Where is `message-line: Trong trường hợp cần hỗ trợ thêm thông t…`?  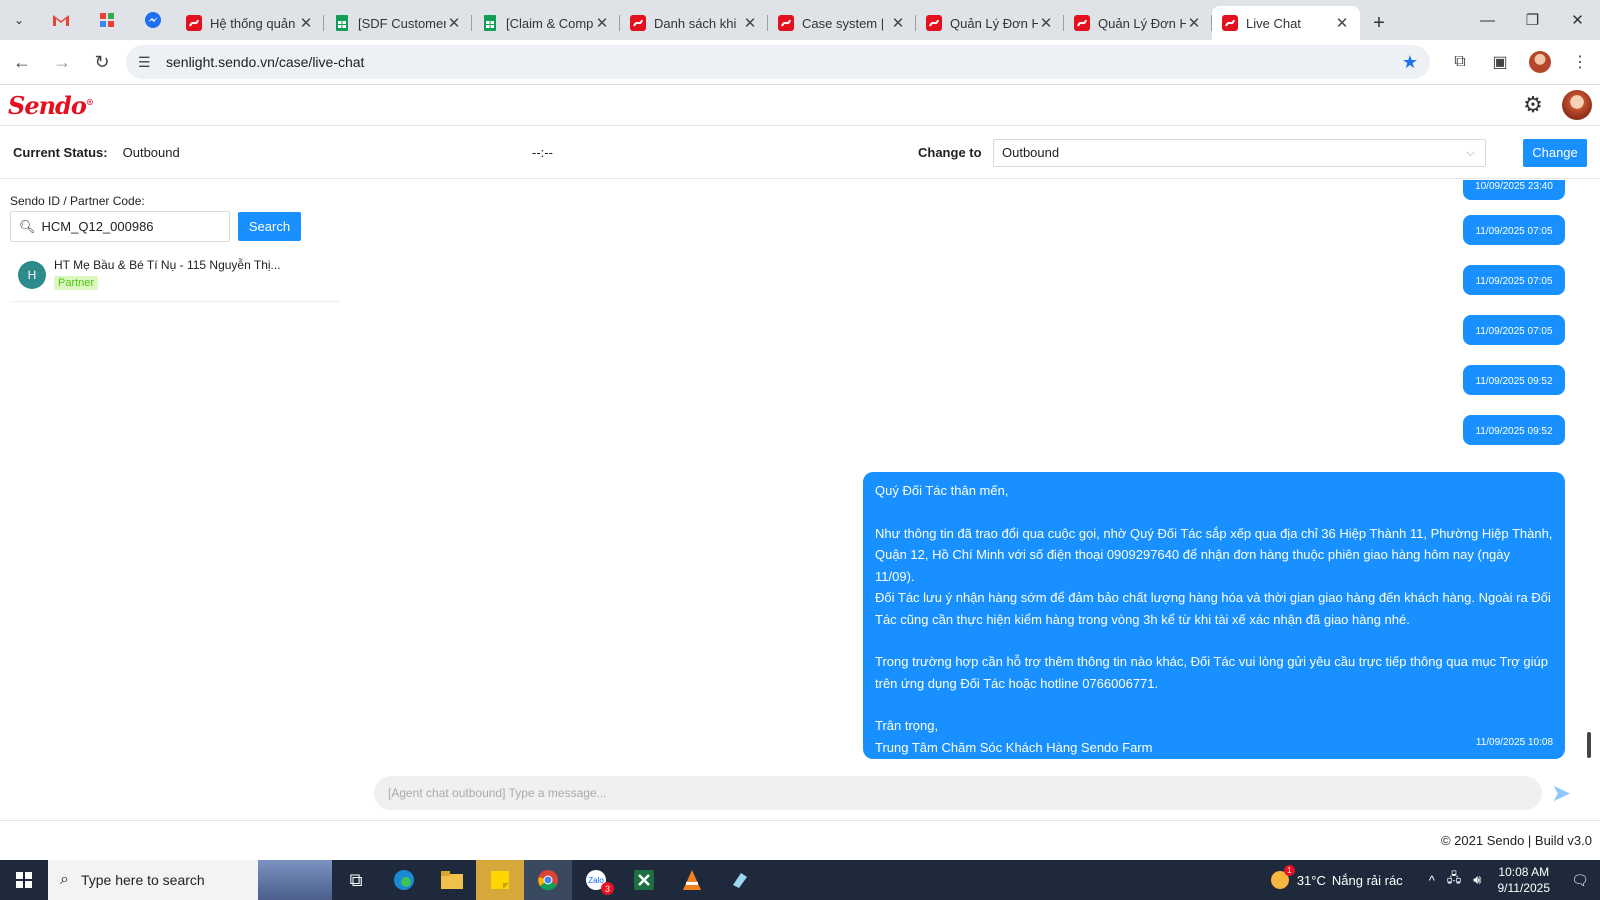 message-line: Trong trường hợp cần hỗ trợ thêm thông t… is located at coordinates (1212, 661).